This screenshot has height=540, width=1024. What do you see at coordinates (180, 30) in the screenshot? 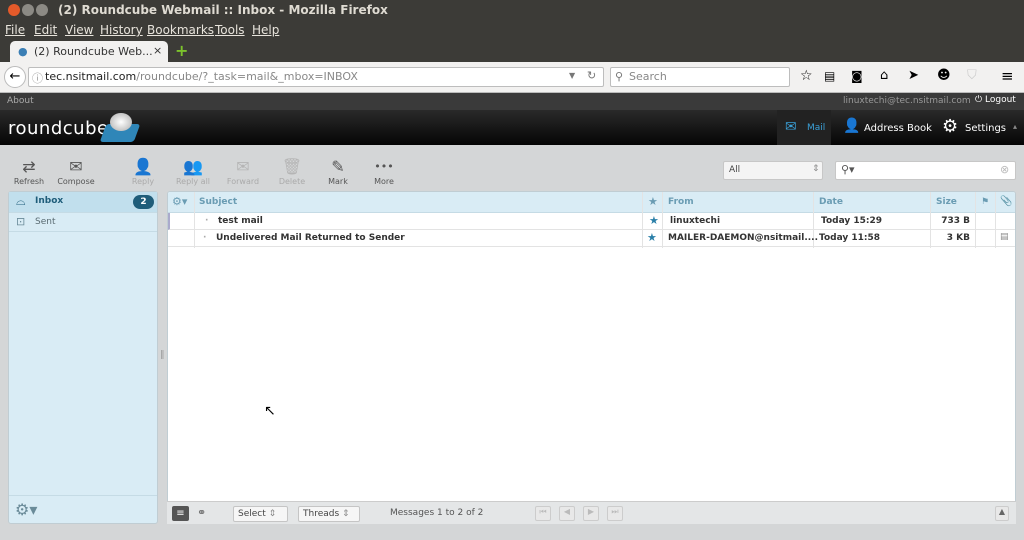
I see `menu-bookmarks: Bookmarks` at bounding box center [180, 30].